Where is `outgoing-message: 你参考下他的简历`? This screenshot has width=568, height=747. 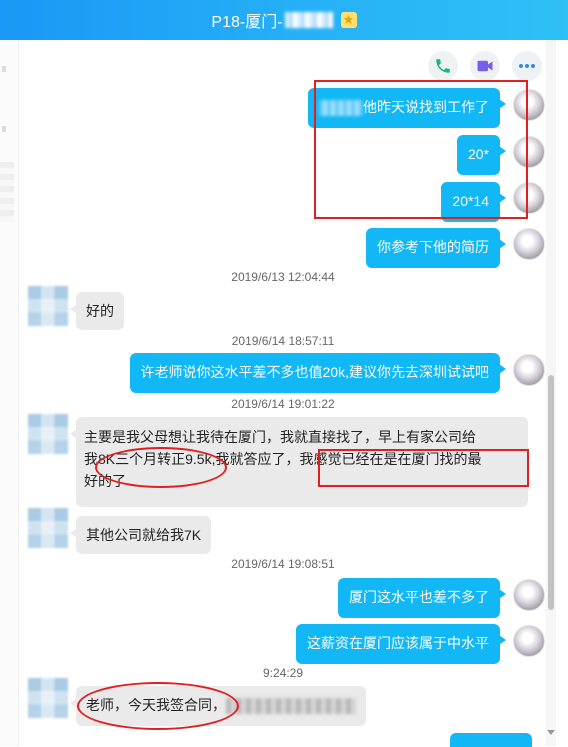 outgoing-message: 你参考下他的简历 is located at coordinates (436, 248).